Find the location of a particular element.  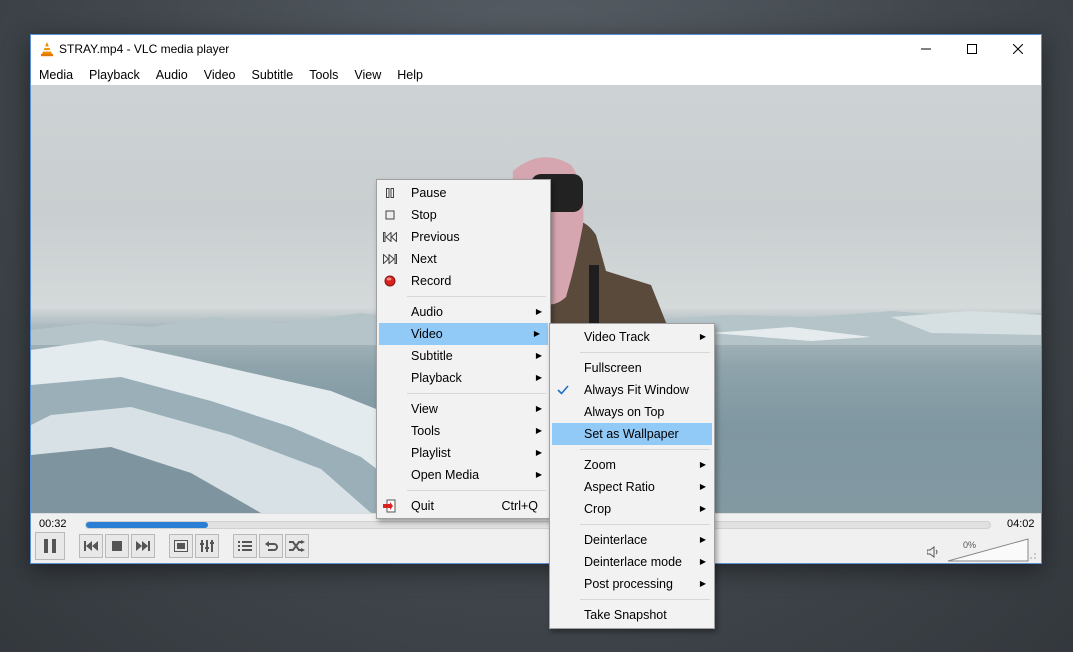

menu-video: Video is located at coordinates (220, 74).